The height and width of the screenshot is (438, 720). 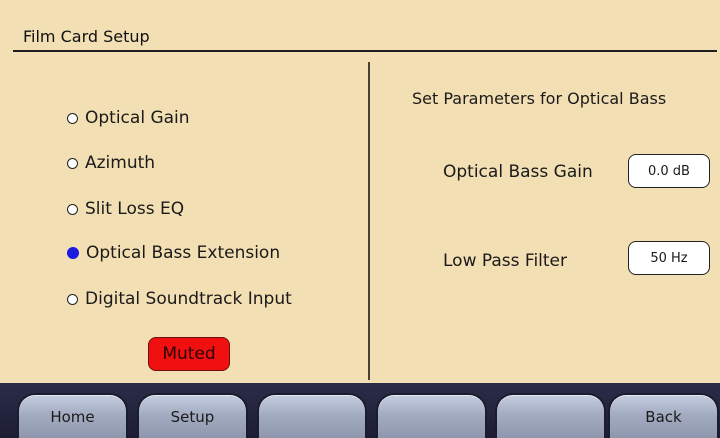 I want to click on page-title: Film Card Setup, so click(x=86, y=36).